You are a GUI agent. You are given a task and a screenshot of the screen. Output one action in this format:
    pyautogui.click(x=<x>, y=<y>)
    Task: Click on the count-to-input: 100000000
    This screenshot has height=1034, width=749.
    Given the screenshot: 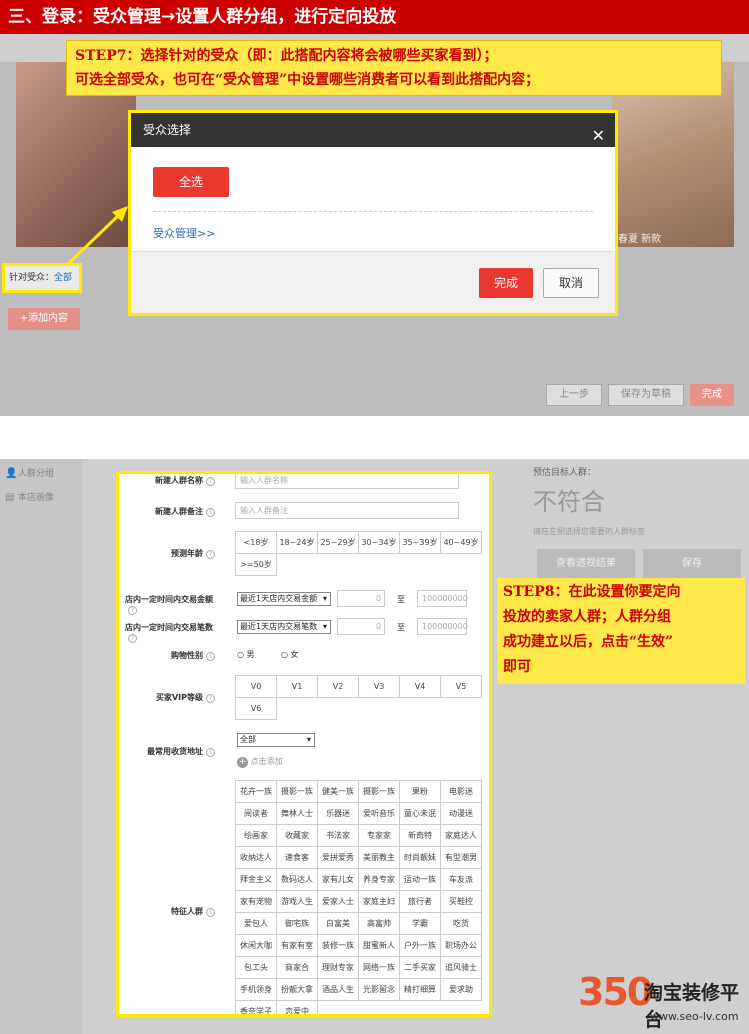 What is the action you would take?
    pyautogui.click(x=442, y=626)
    